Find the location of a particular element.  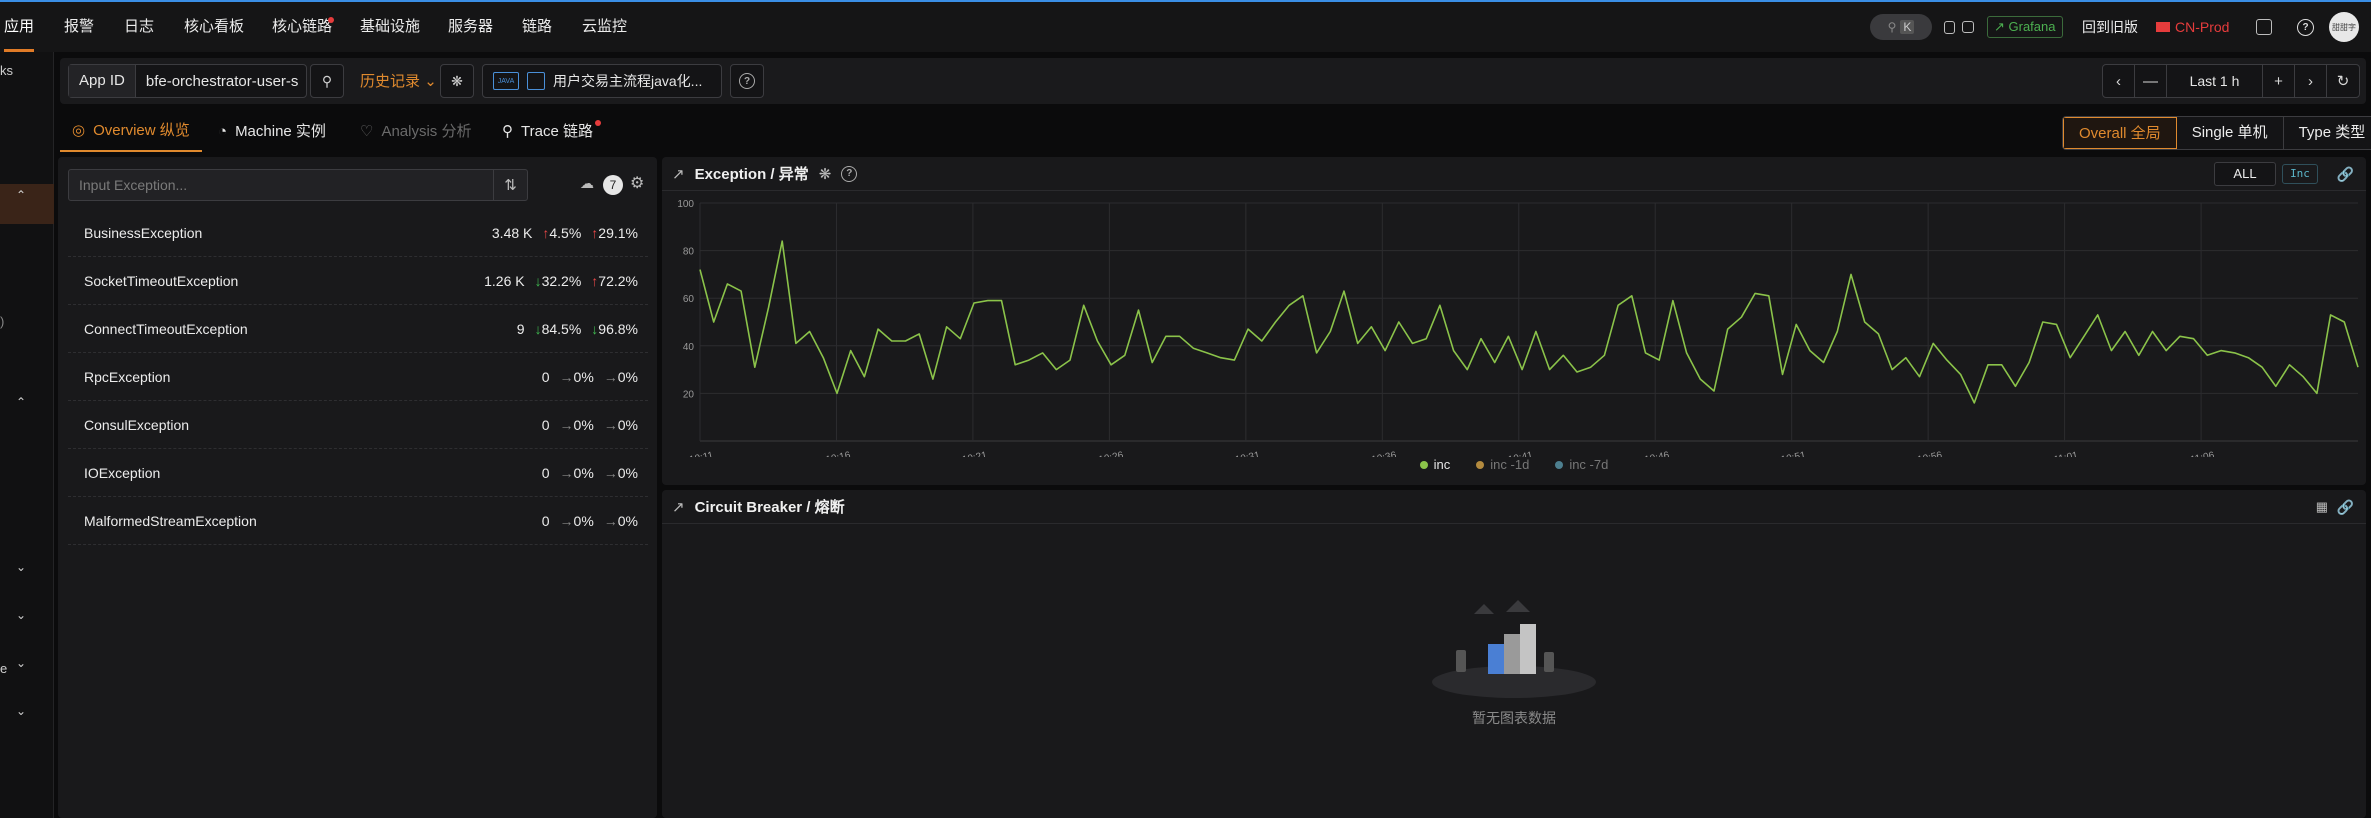

scope-overall: Overall 全局 is located at coordinates (2120, 133).